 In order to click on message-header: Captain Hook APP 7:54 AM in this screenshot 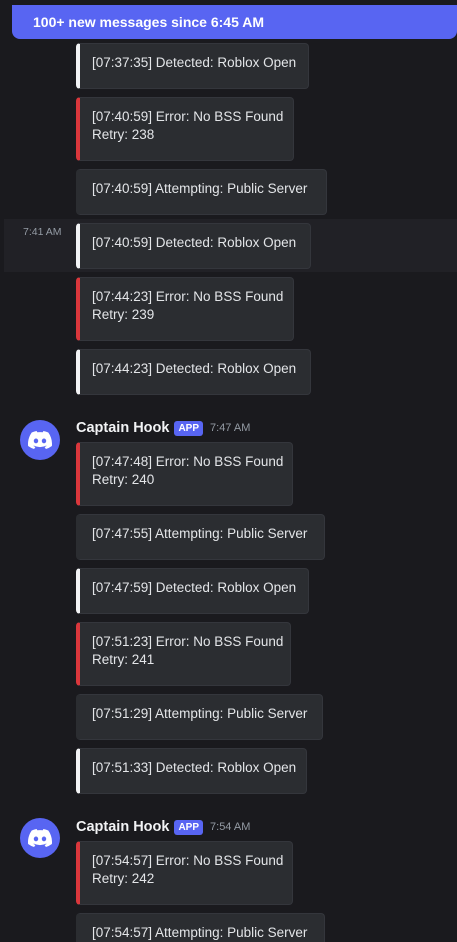, I will do `click(163, 827)`.